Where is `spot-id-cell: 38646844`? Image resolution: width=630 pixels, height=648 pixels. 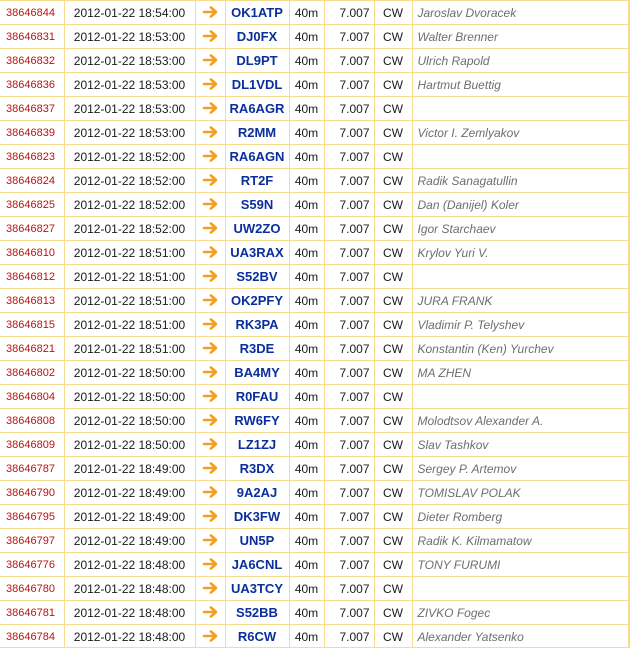 spot-id-cell: 38646844 is located at coordinates (32, 12).